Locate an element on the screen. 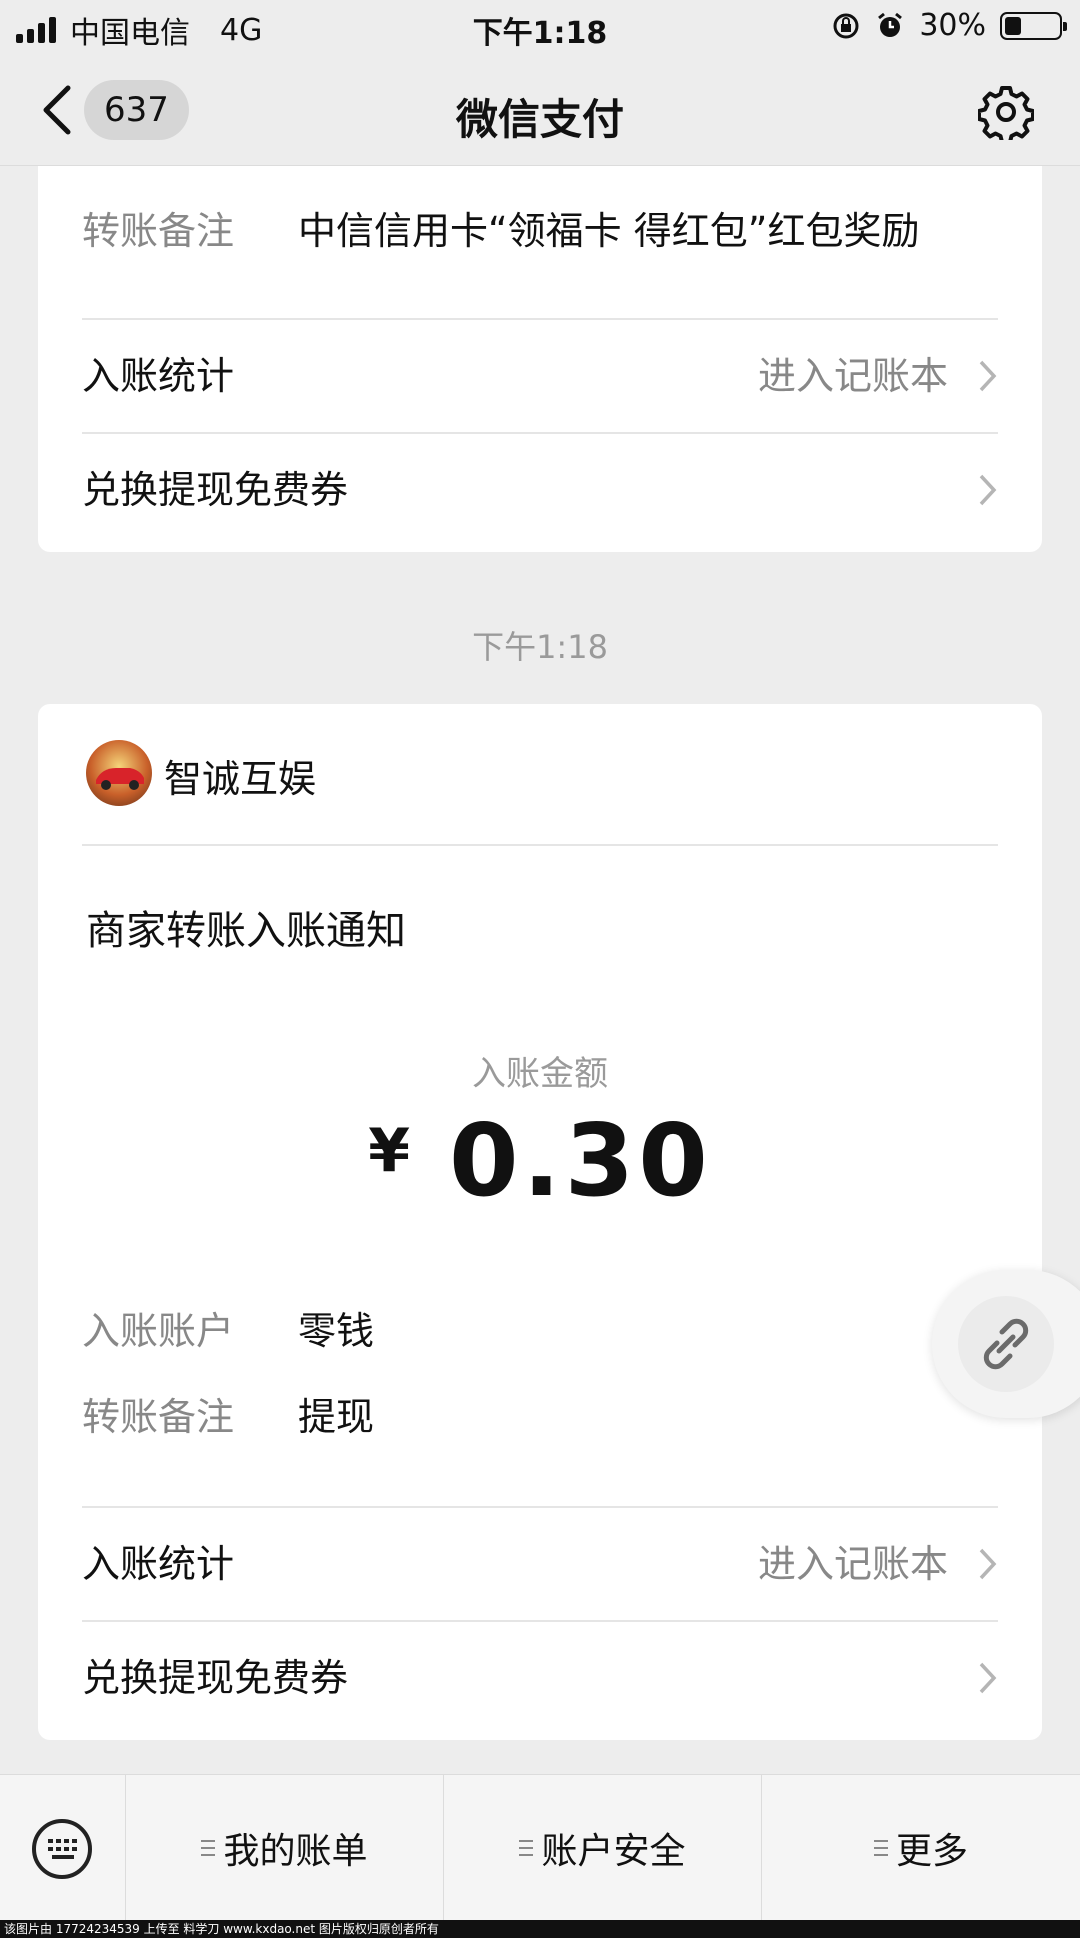  merchant-avatar is located at coordinates (119, 773).